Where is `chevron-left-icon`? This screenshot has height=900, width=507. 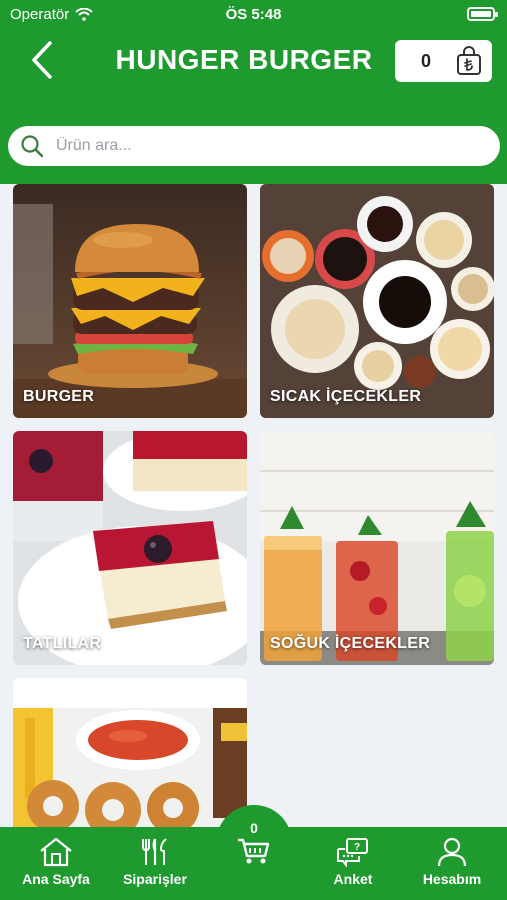 chevron-left-icon is located at coordinates (42, 60).